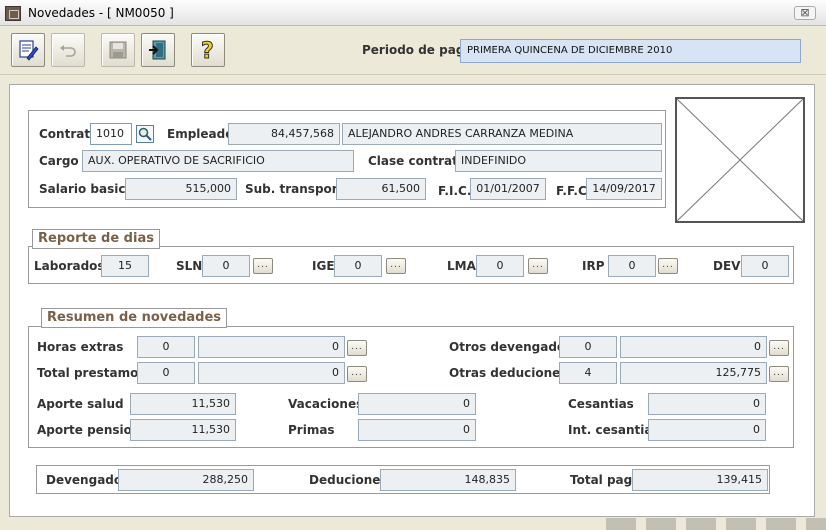  Describe the element at coordinates (226, 266) in the screenshot. I see `sln-field: 0` at that location.